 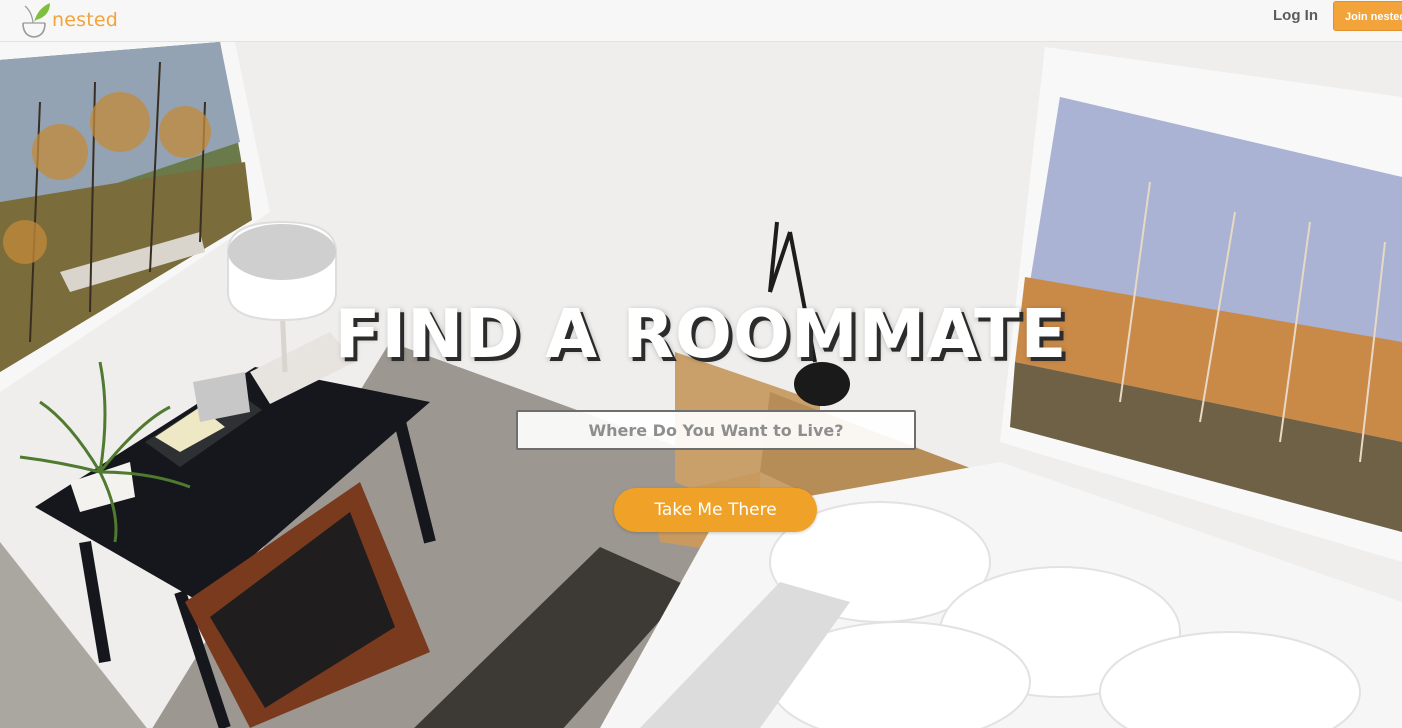 What do you see at coordinates (1367, 16) in the screenshot?
I see `join-button: Join nested` at bounding box center [1367, 16].